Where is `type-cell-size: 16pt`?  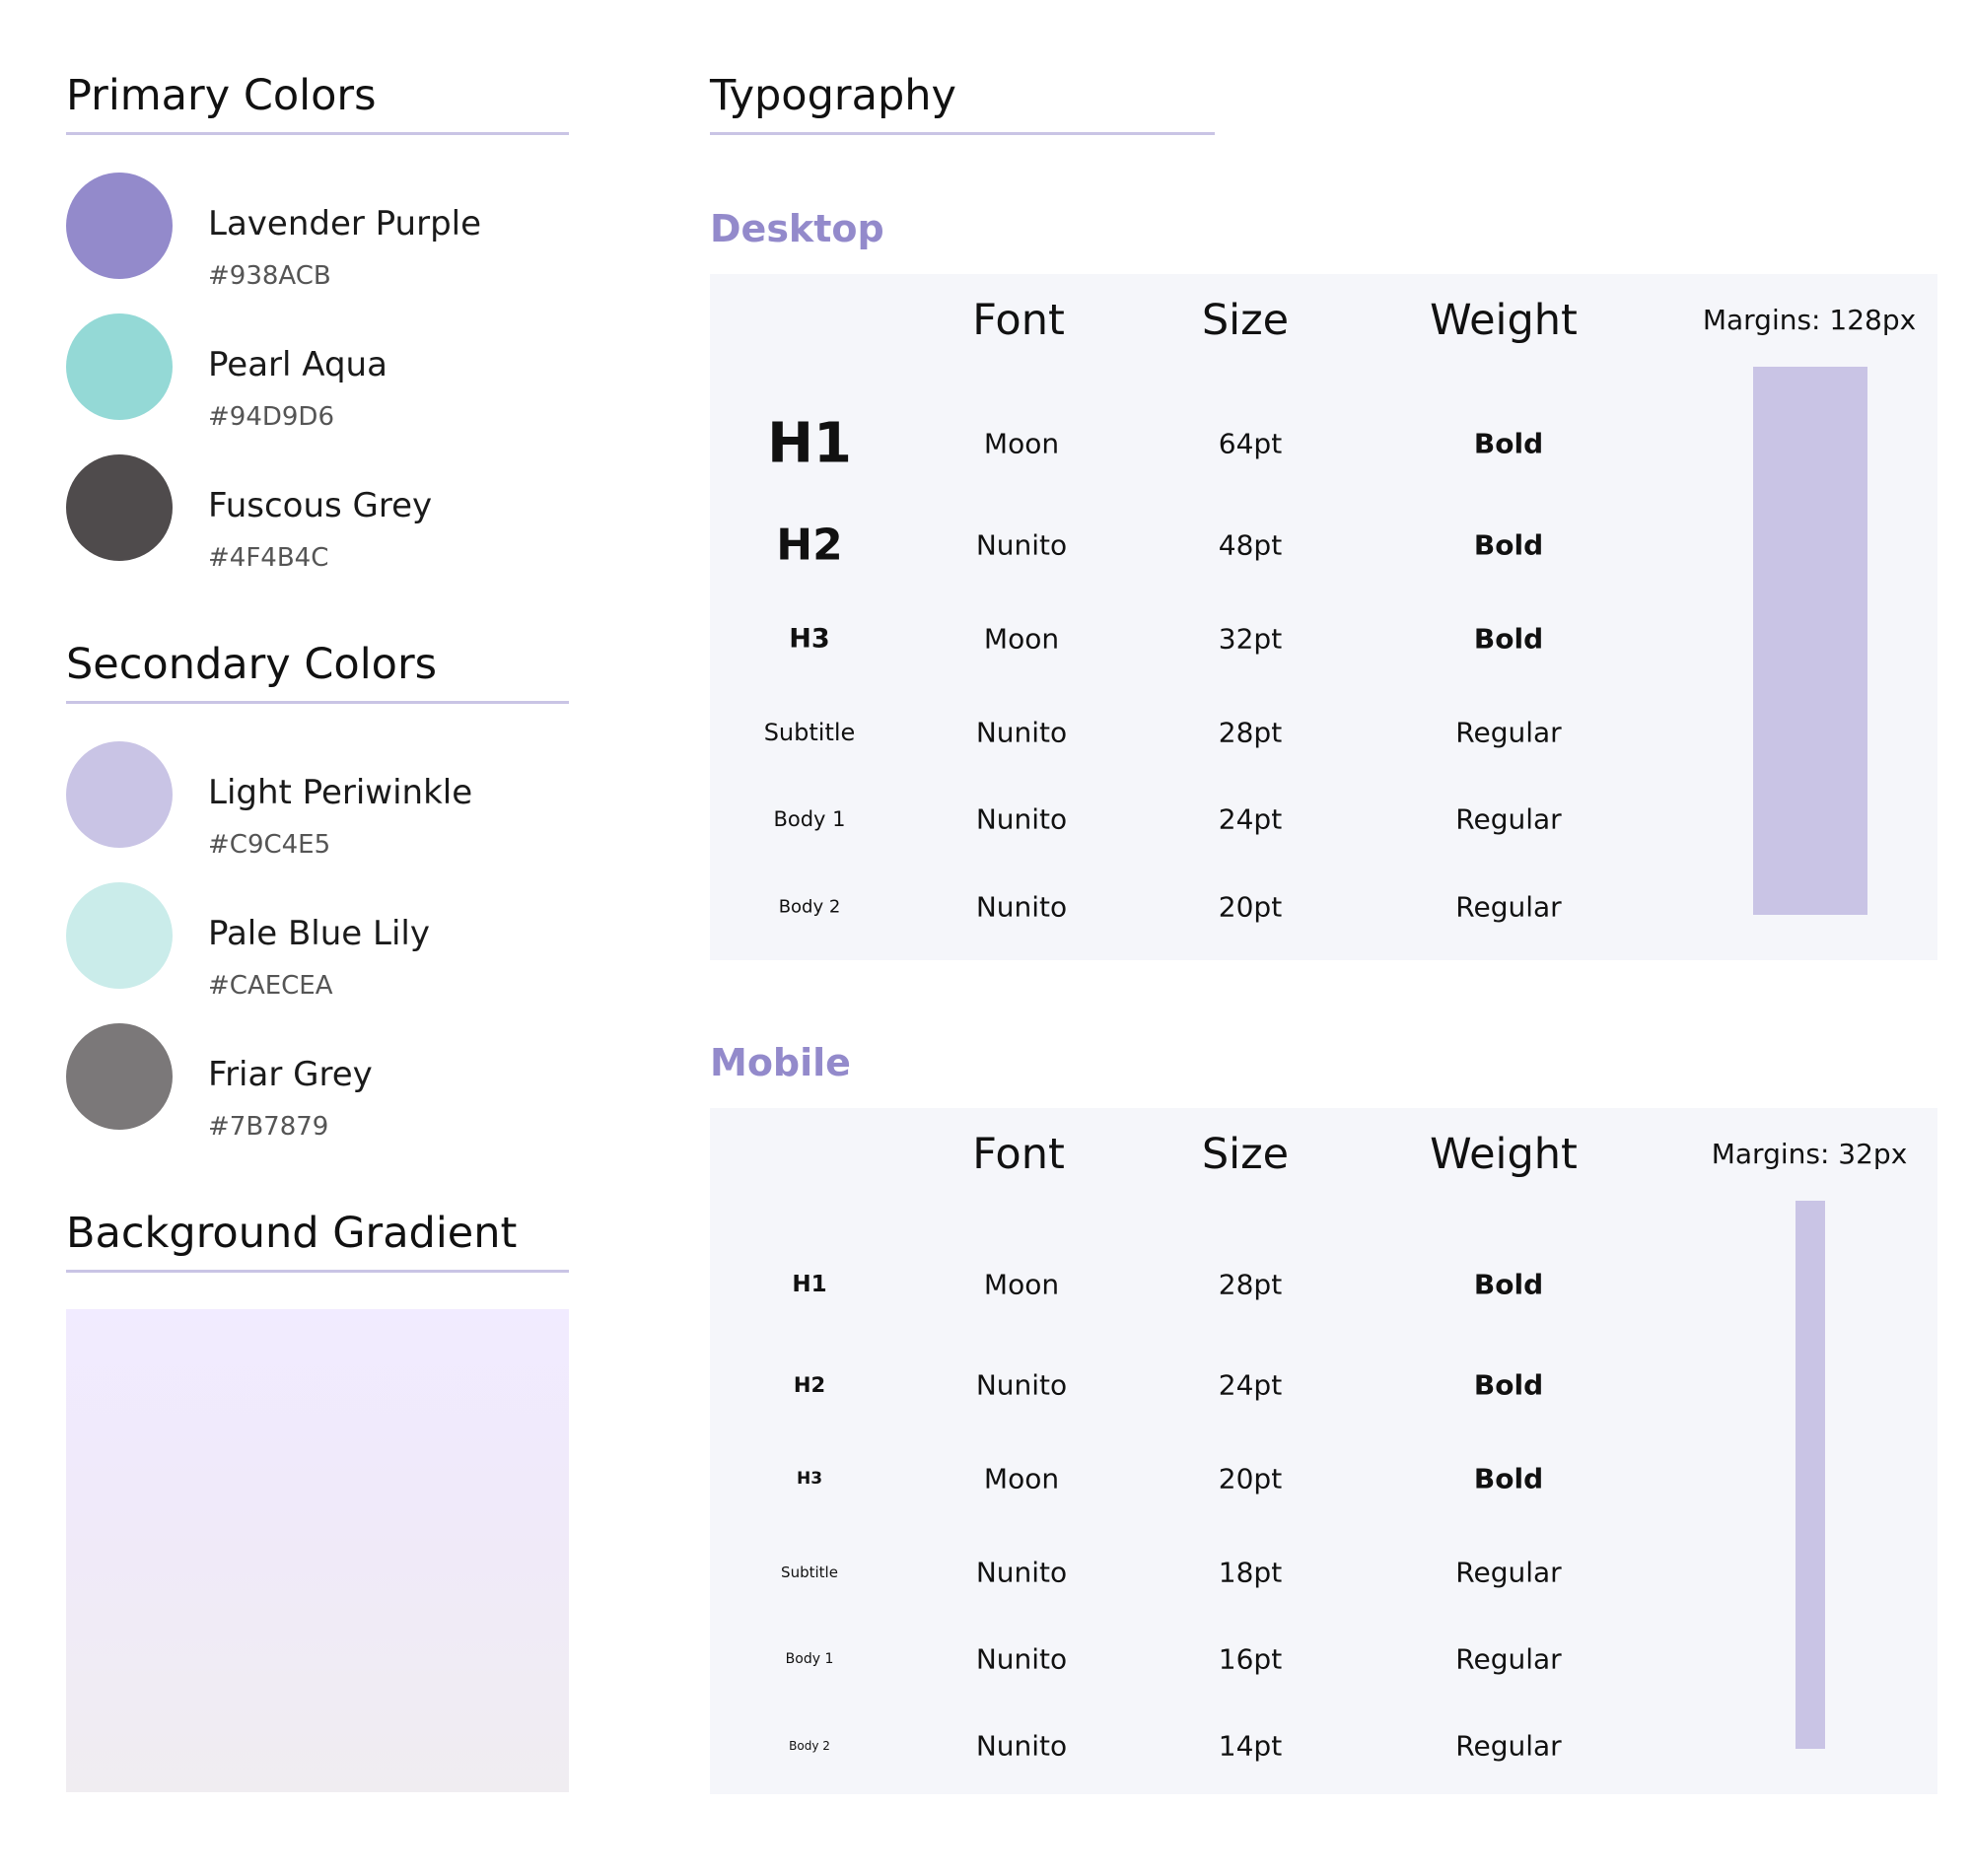 type-cell-size: 16pt is located at coordinates (1251, 1659).